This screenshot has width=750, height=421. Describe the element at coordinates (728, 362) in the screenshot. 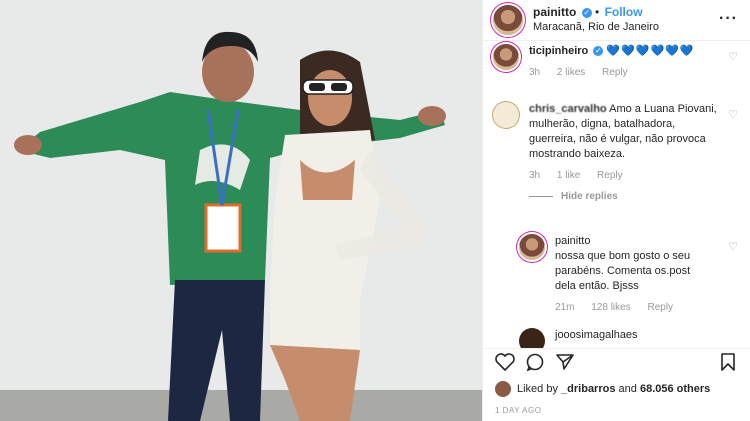

I see `bookmark-icon` at that location.